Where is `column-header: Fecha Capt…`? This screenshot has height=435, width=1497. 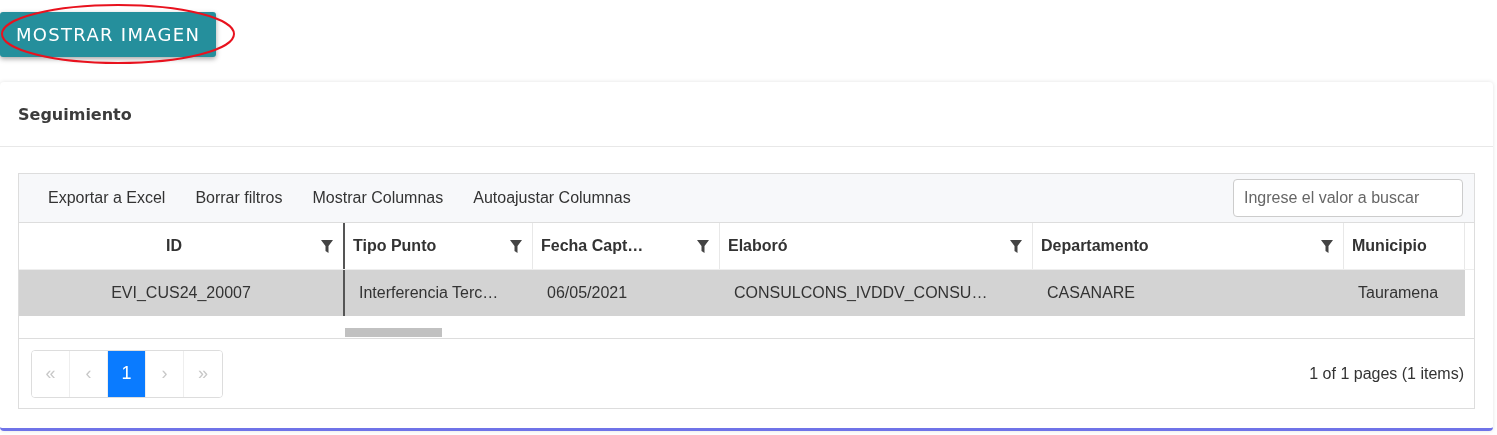
column-header: Fecha Capt… is located at coordinates (619, 246).